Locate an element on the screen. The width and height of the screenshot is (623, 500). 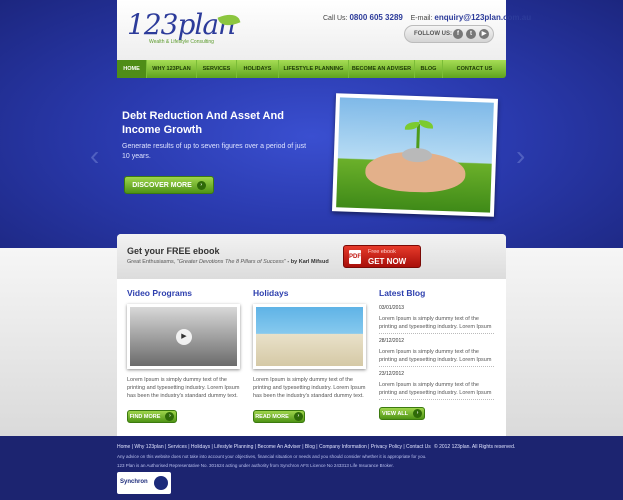
ebook-button-small-label: Free ebook is located at coordinates (382, 252).